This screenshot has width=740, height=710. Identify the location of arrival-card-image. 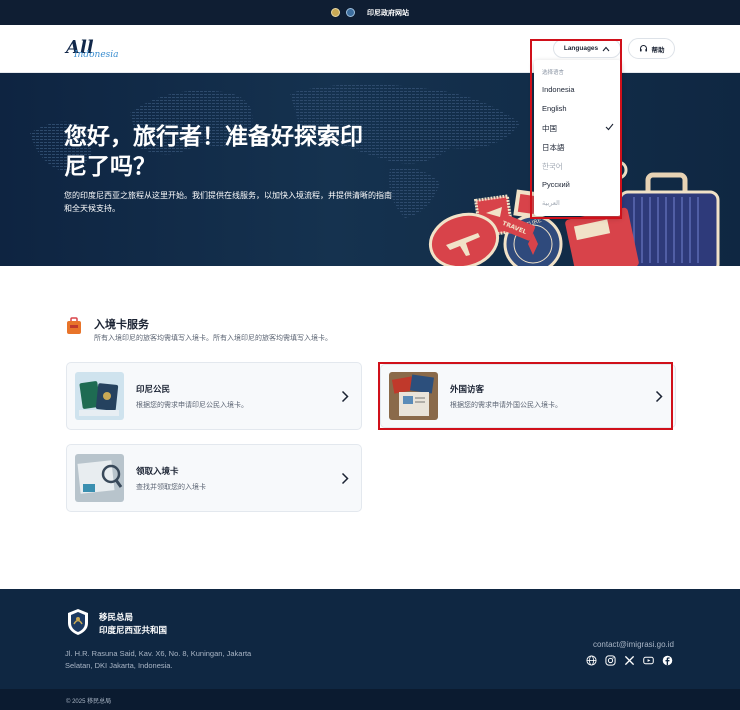
(99, 478).